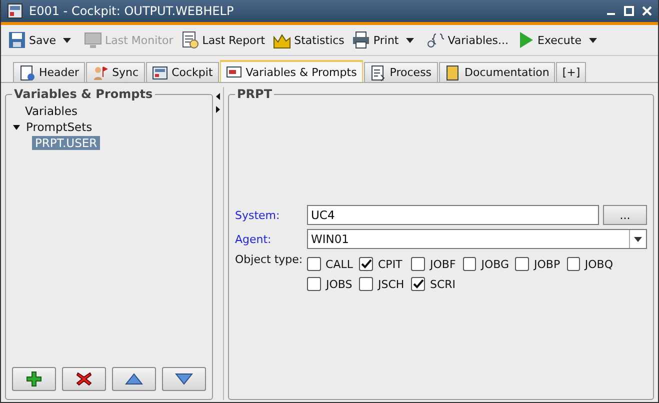 The width and height of the screenshot is (659, 403). I want to click on person-flag-icon, so click(100, 72).